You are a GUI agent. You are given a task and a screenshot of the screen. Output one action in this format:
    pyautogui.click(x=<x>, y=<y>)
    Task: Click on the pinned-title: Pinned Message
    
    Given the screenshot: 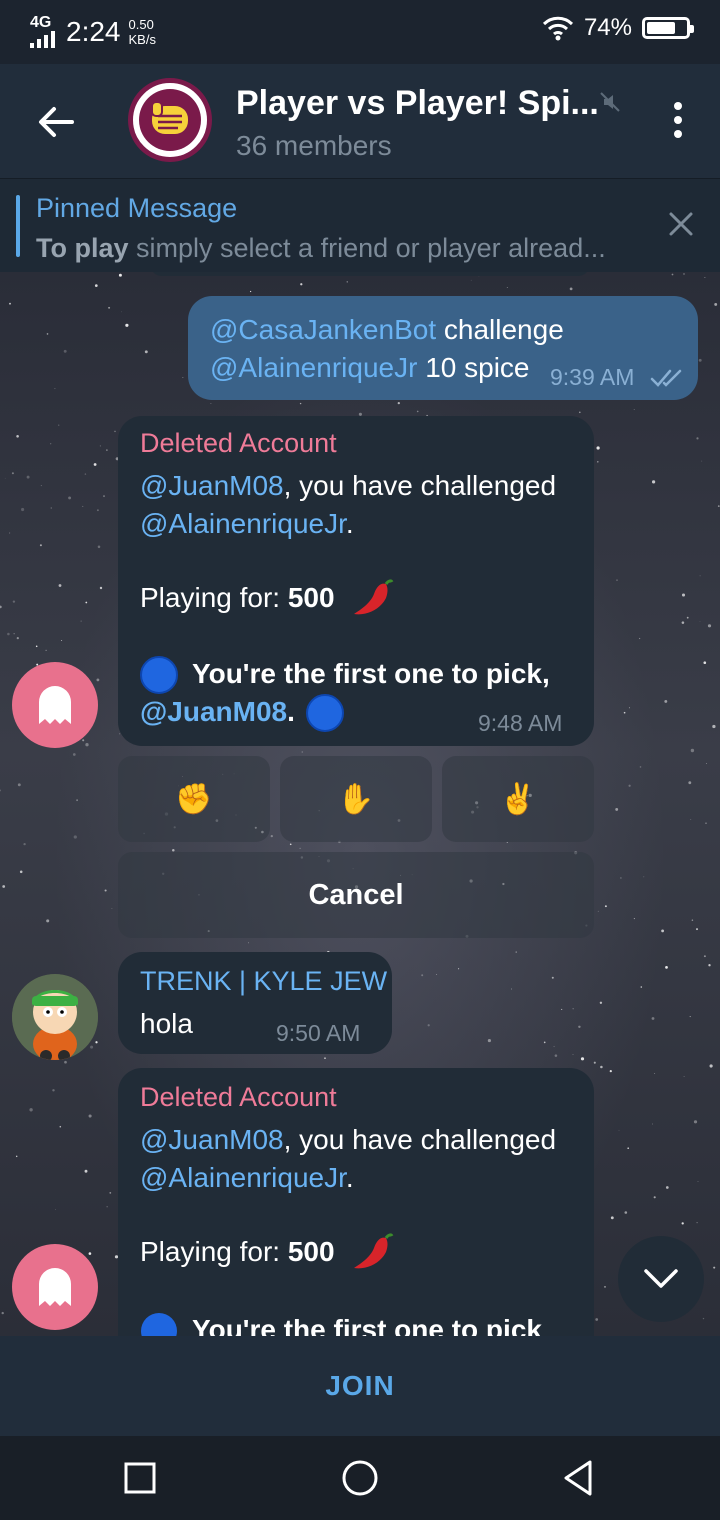 What is the action you would take?
    pyautogui.click(x=137, y=208)
    